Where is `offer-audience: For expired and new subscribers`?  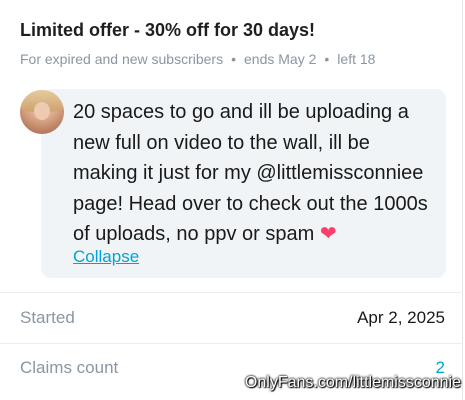
offer-audience: For expired and new subscribers is located at coordinates (122, 59).